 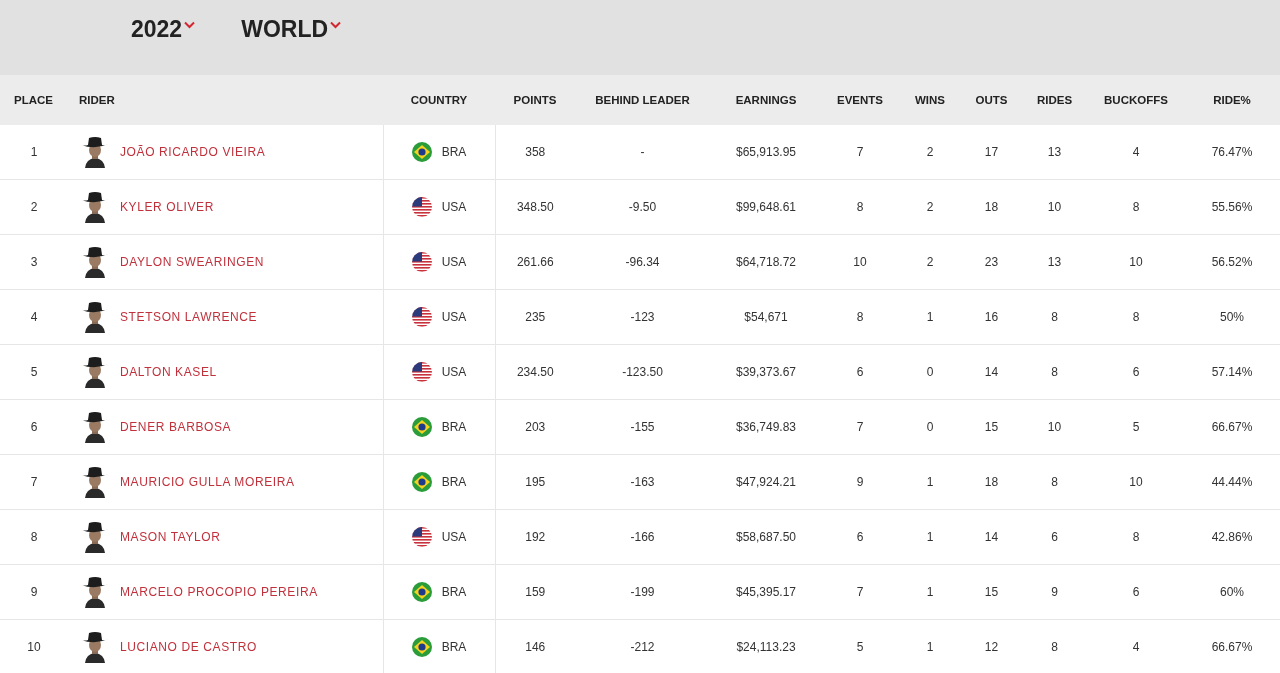 What do you see at coordinates (860, 100) in the screenshot?
I see `column-header: EVENTS` at bounding box center [860, 100].